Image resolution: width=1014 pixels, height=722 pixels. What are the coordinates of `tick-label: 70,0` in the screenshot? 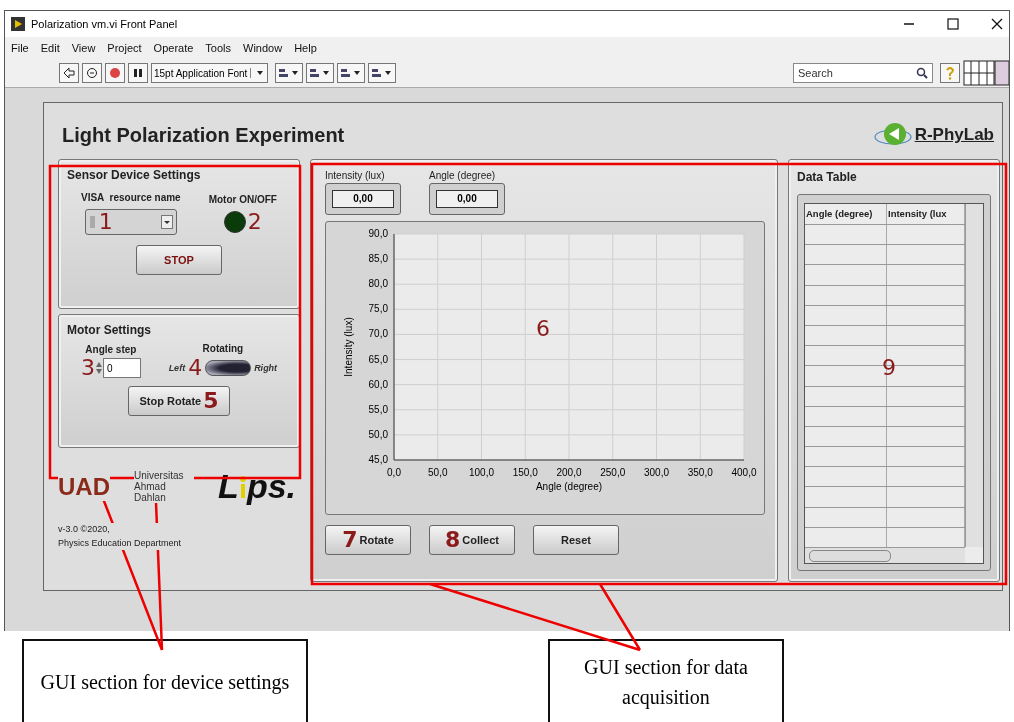 It's located at (378, 334).